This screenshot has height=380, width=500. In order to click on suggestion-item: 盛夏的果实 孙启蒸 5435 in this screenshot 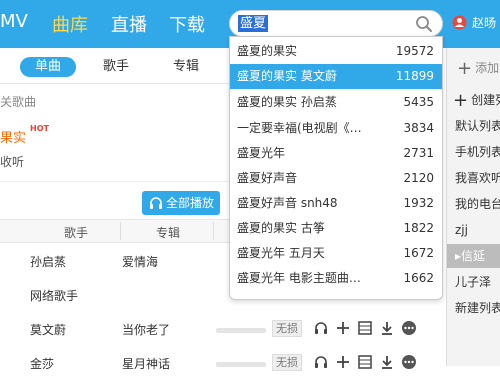, I will do `click(336, 102)`.